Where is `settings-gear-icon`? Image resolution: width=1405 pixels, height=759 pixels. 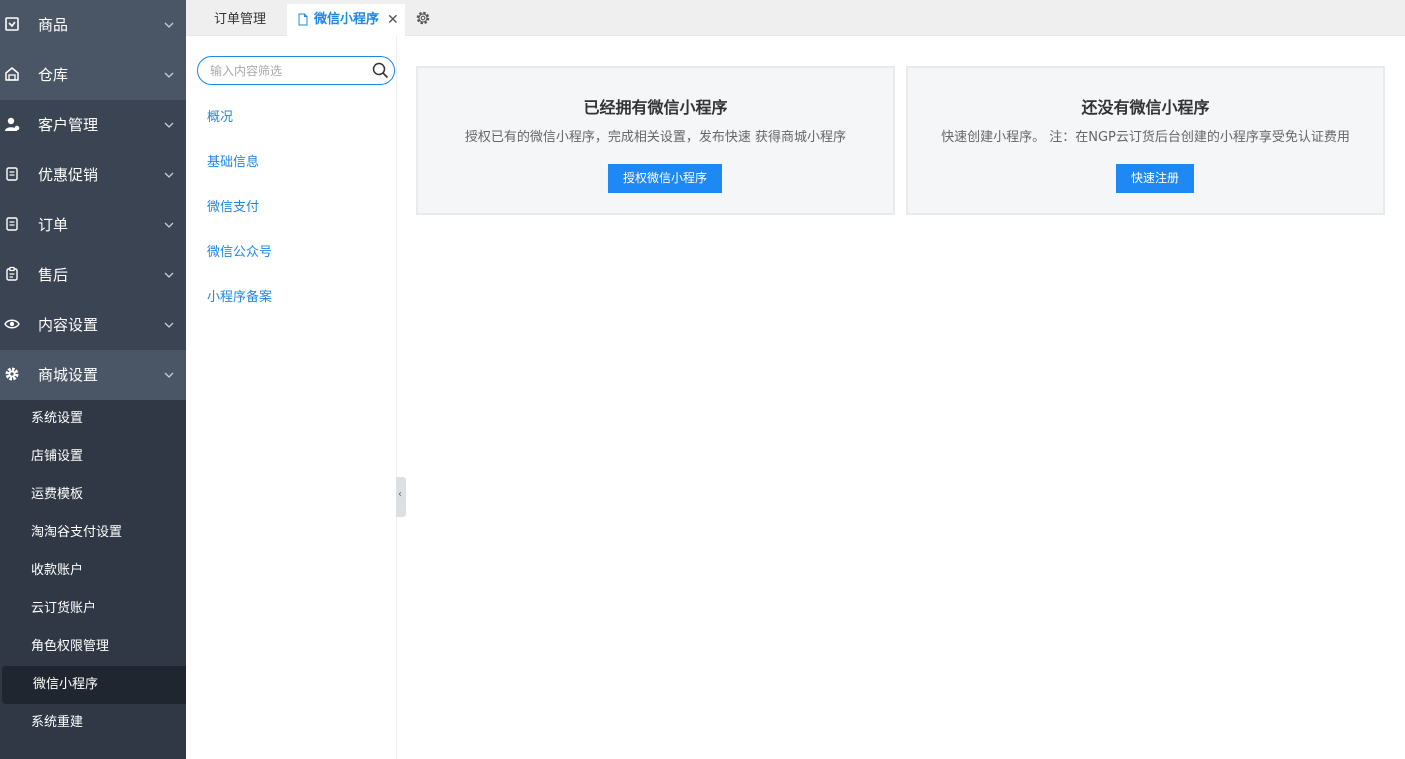 settings-gear-icon is located at coordinates (423, 18).